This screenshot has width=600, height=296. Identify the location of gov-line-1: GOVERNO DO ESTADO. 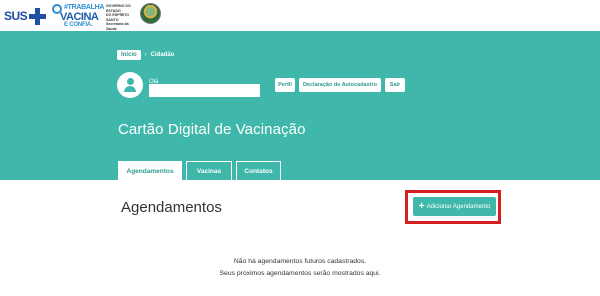
(118, 8).